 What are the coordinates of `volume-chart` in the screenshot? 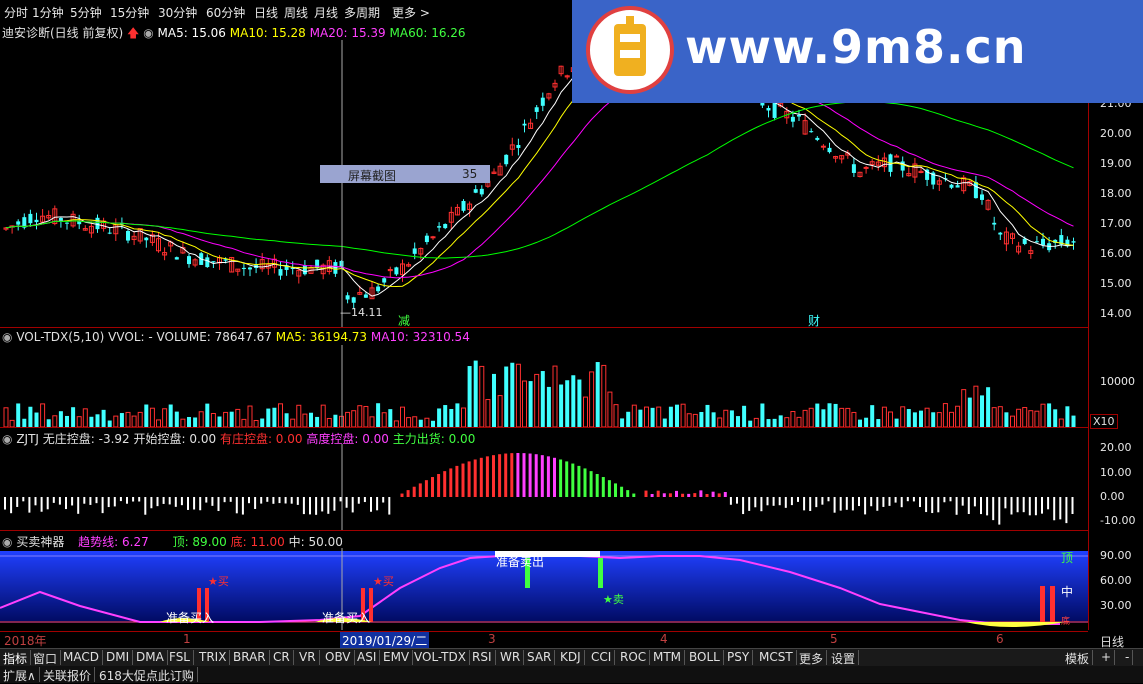 It's located at (544, 386).